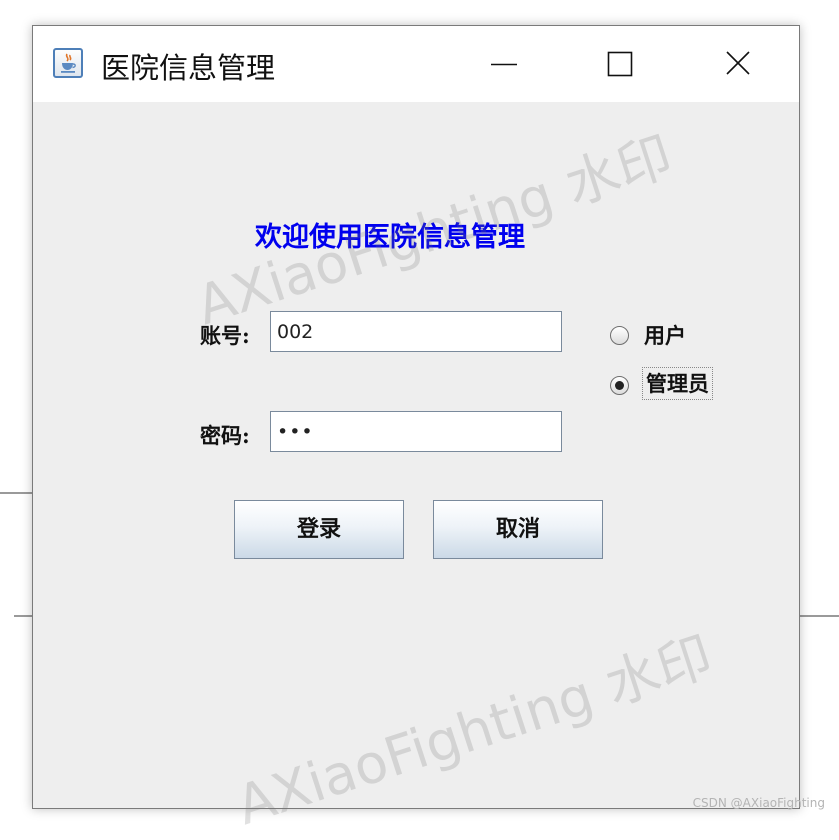 The image size is (839, 840). I want to click on role-option-admin-label: 管理员, so click(677, 383).